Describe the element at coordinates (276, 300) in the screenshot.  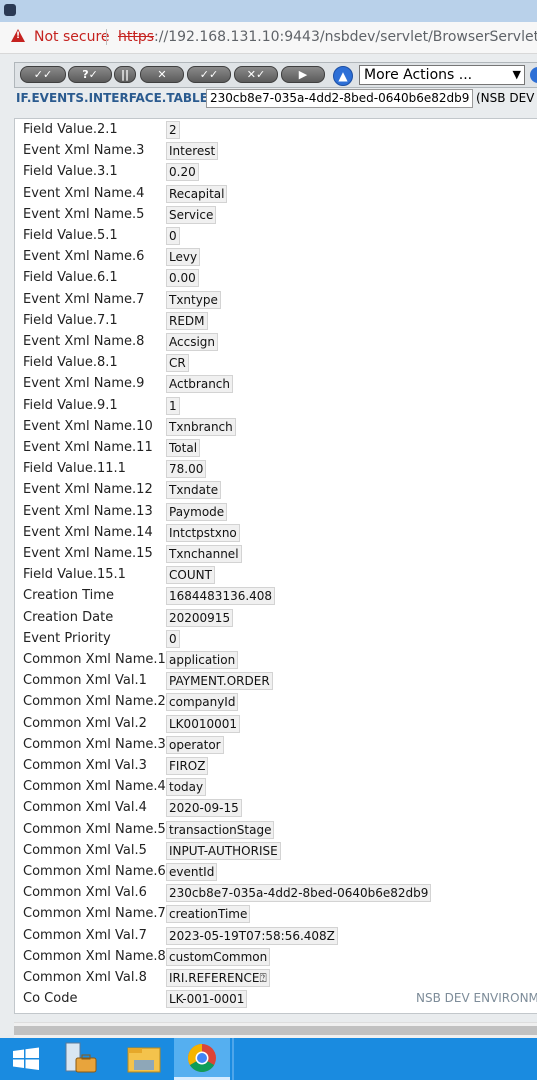
I see `field-row: Event Xml Name.7 Txntype` at that location.